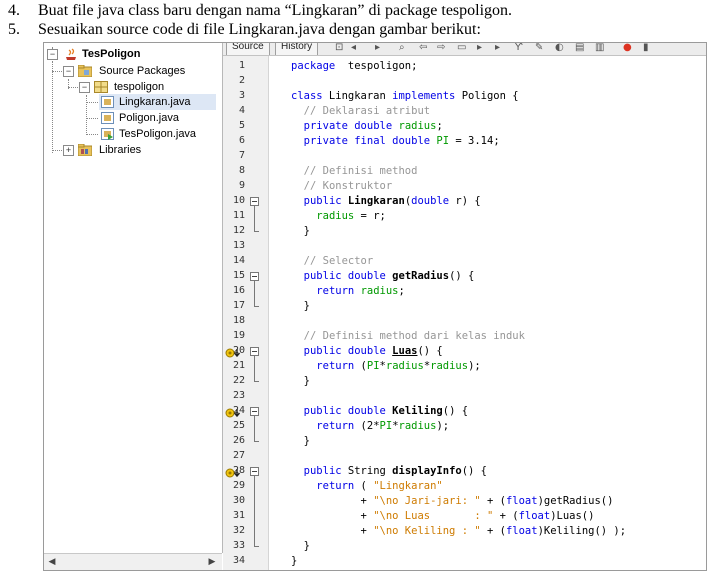 The height and width of the screenshot is (575, 717). Describe the element at coordinates (646, 48) in the screenshot. I see `record-macro-icon: ▮` at that location.